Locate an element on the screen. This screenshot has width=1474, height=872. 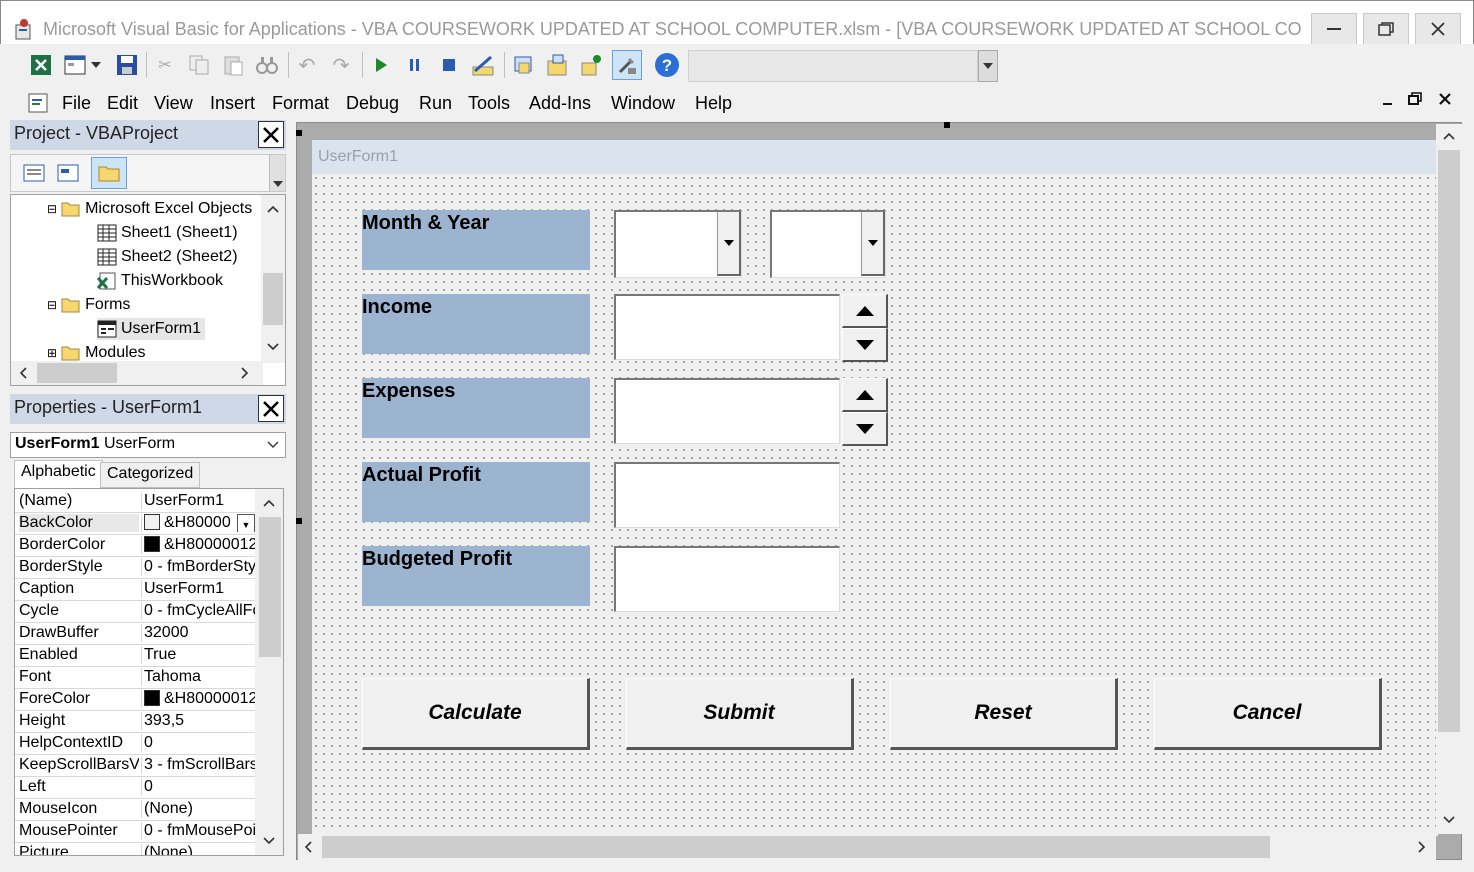
menu-format: Format is located at coordinates (300, 103).